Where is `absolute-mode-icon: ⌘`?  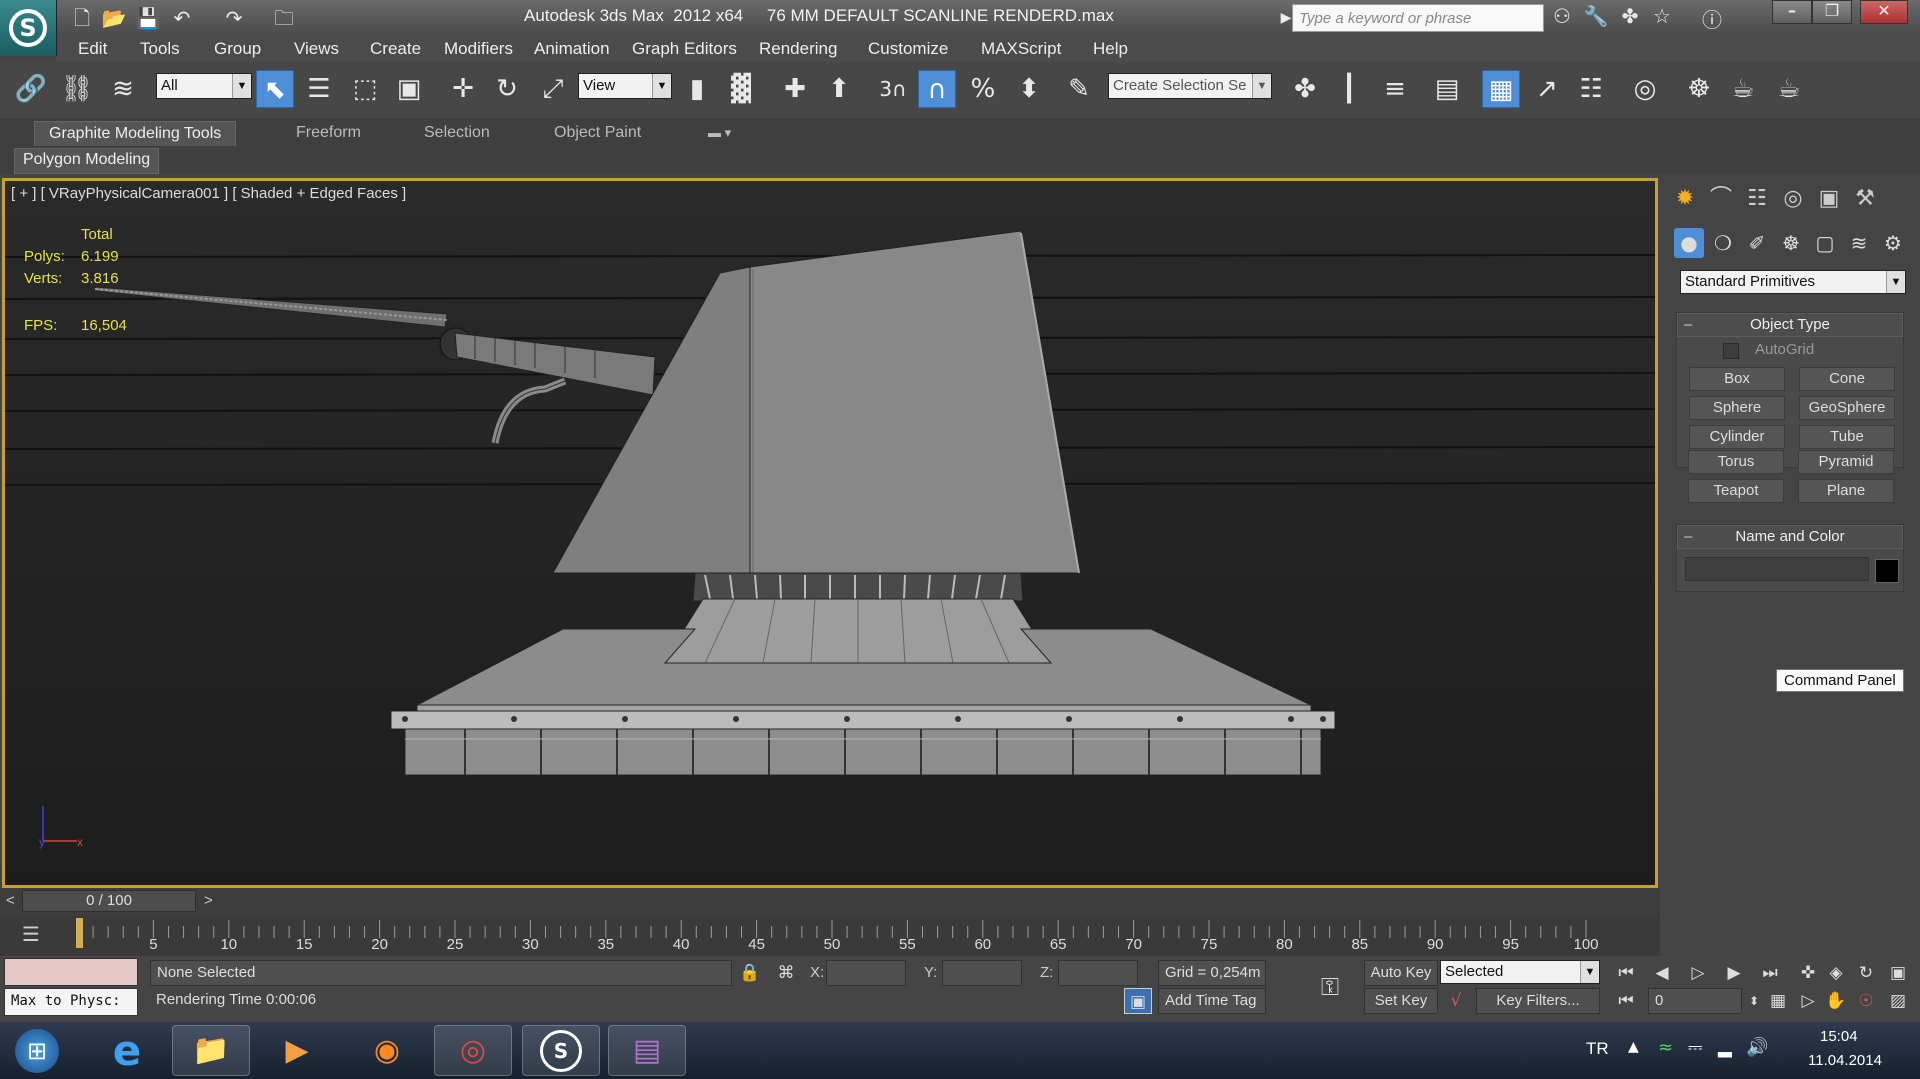
absolute-mode-icon: ⌘ is located at coordinates (786, 973).